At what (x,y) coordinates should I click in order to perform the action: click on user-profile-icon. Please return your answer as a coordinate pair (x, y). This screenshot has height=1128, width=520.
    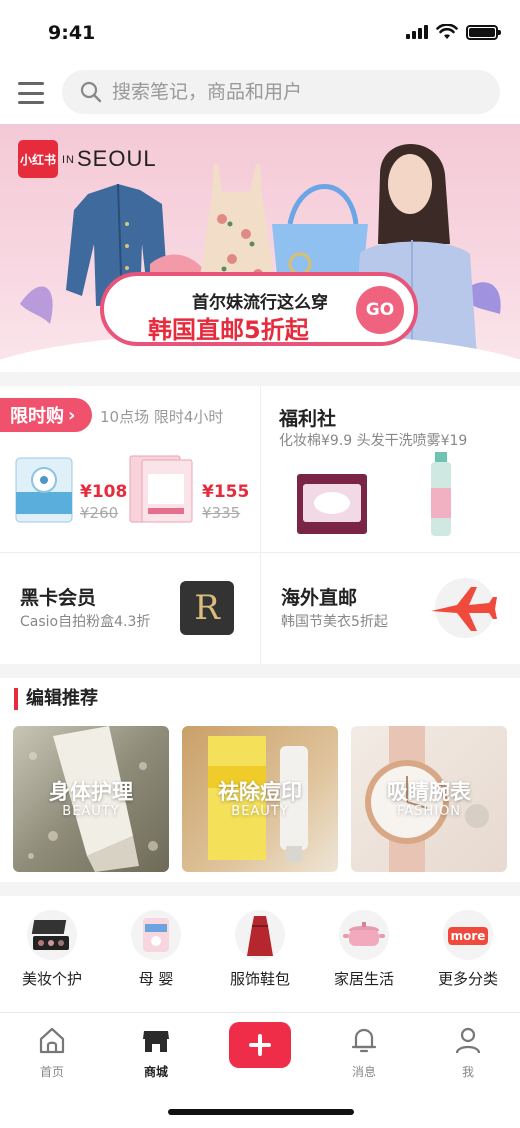
    Looking at the image, I should click on (468, 1040).